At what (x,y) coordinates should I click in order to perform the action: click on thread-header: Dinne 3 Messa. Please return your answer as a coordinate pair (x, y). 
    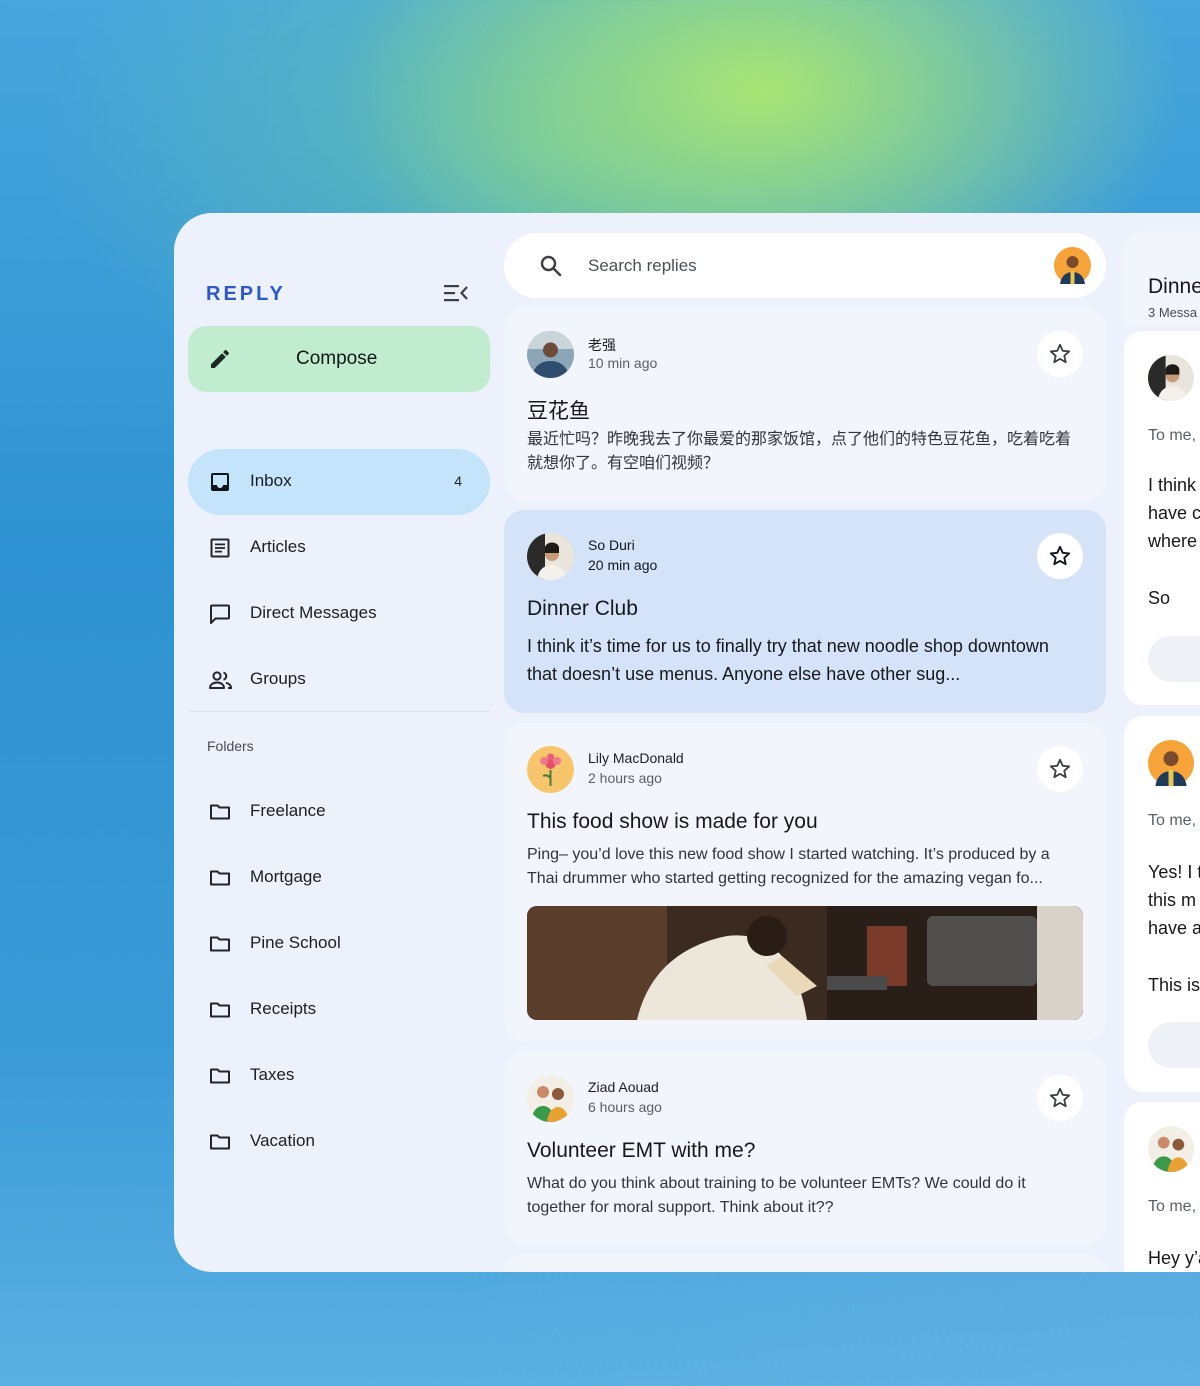
    Looking at the image, I should click on (1162, 279).